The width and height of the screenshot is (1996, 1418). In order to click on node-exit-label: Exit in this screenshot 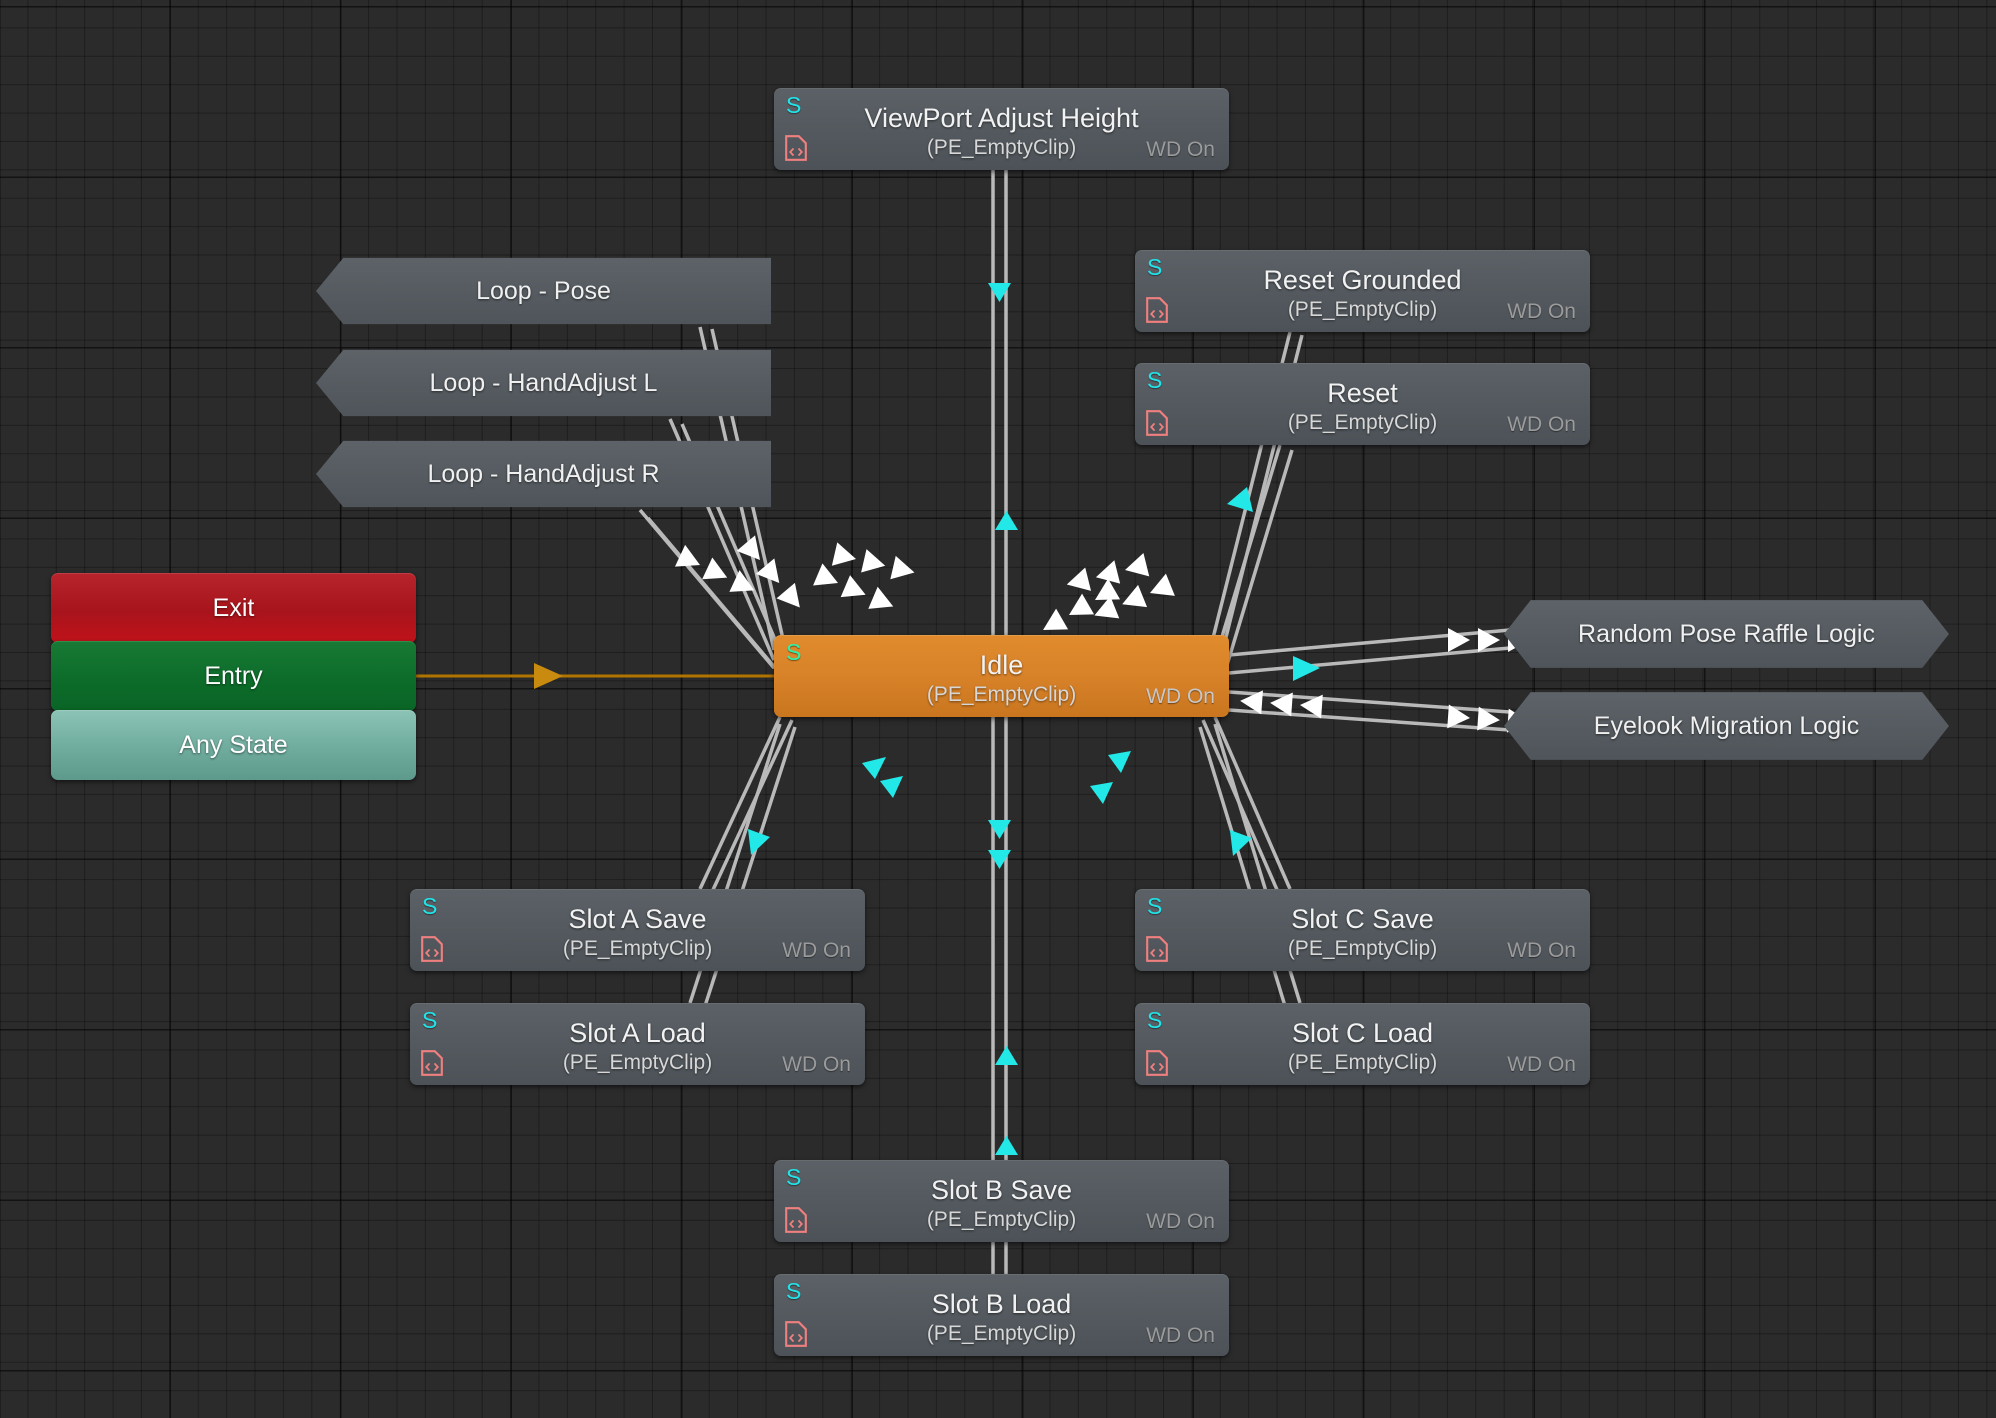, I will do `click(233, 607)`.